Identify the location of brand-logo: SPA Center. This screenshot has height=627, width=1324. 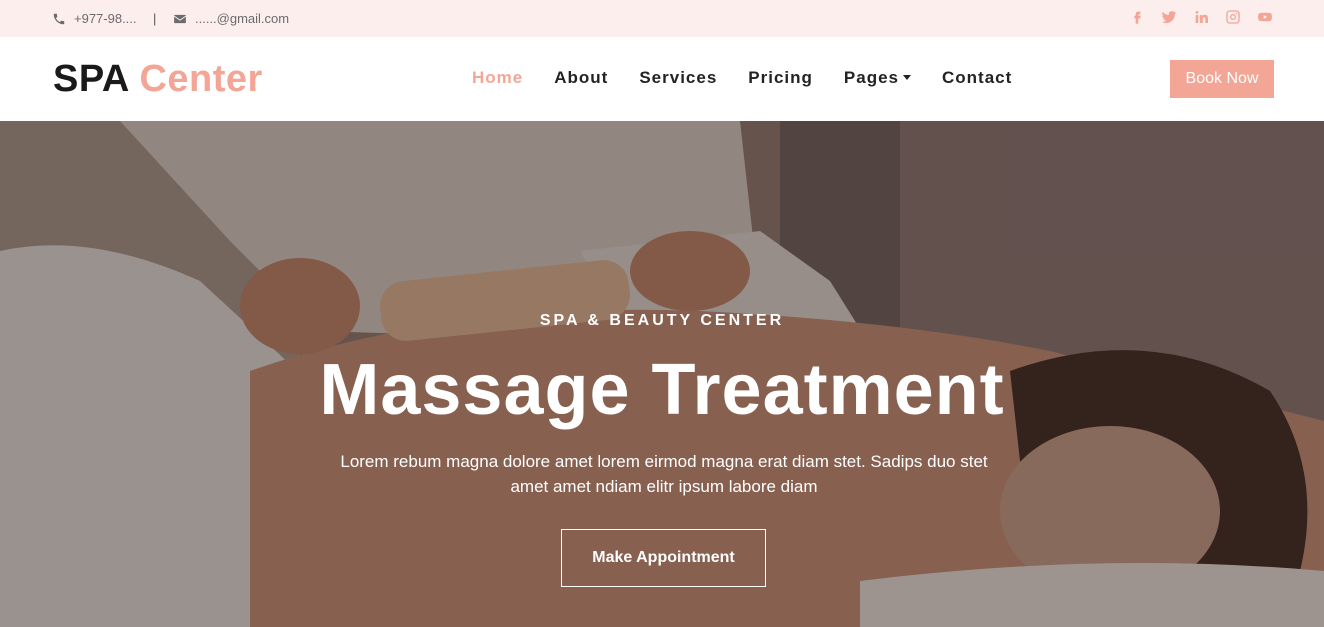
(158, 79).